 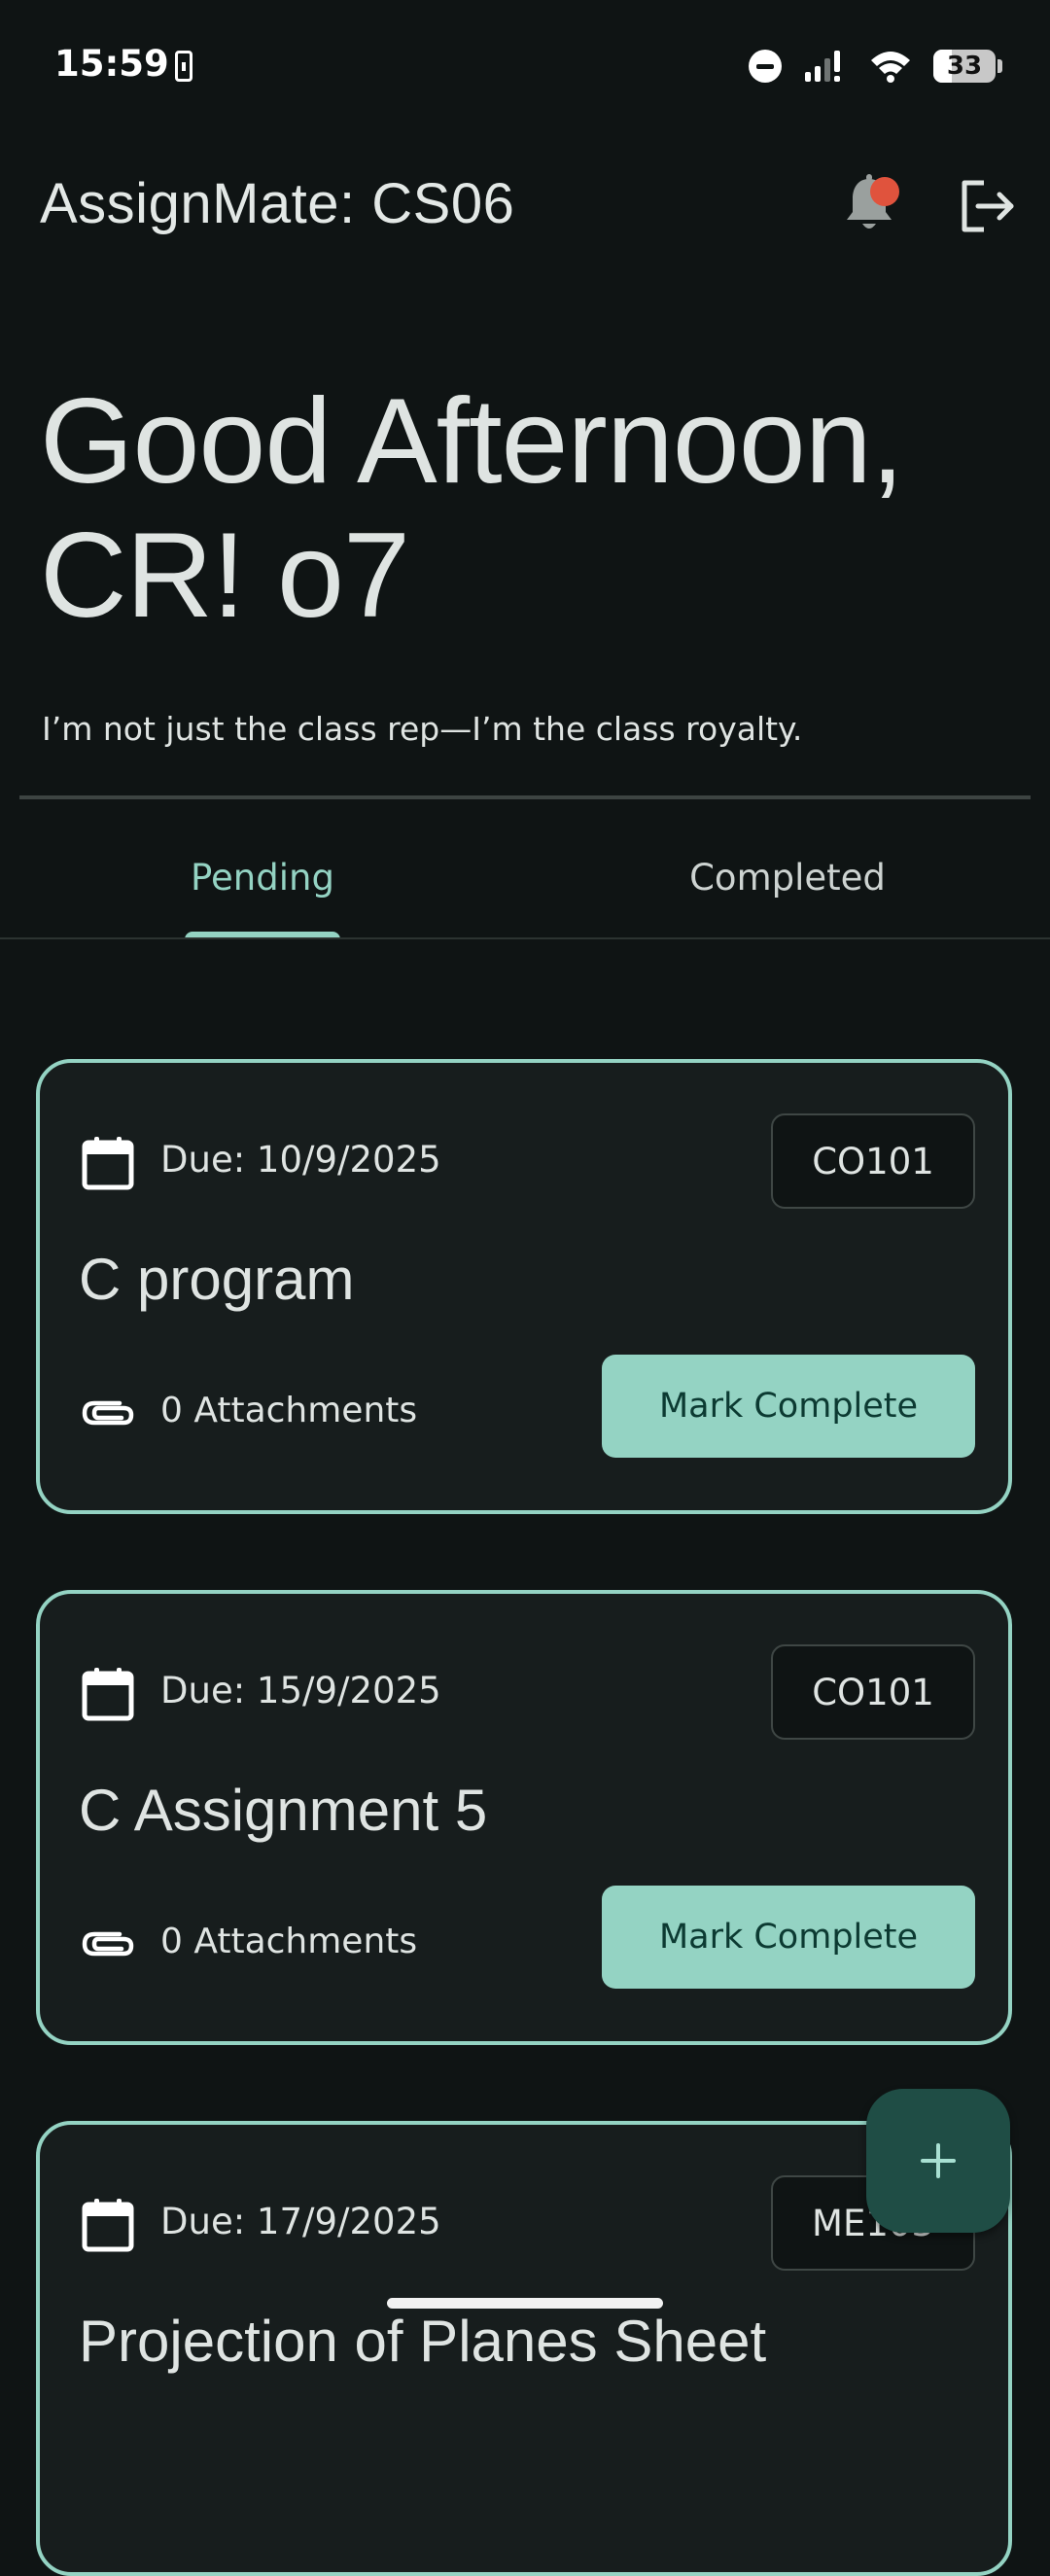 What do you see at coordinates (884, 192) in the screenshot?
I see `notification-badge` at bounding box center [884, 192].